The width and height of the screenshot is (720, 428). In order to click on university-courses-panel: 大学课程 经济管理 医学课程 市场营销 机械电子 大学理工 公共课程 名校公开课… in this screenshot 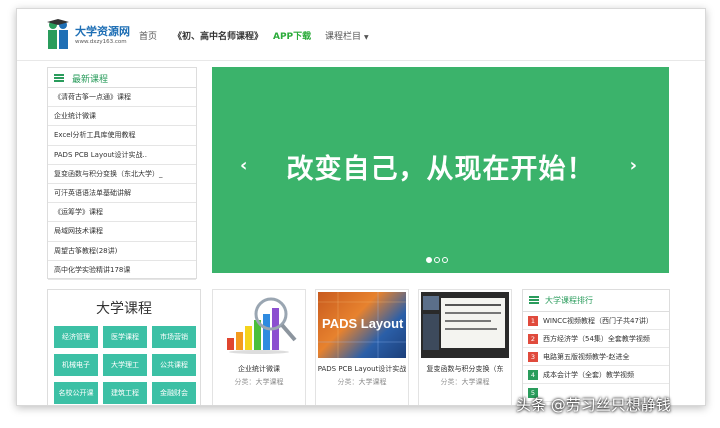, I will do `click(124, 347)`.